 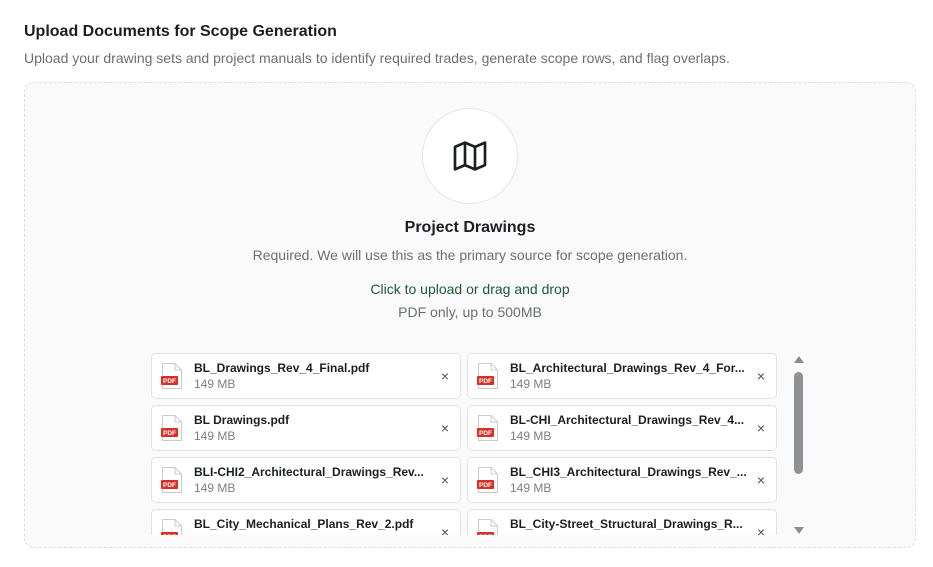 I want to click on scroll-up-arrow-icon, so click(x=799, y=359).